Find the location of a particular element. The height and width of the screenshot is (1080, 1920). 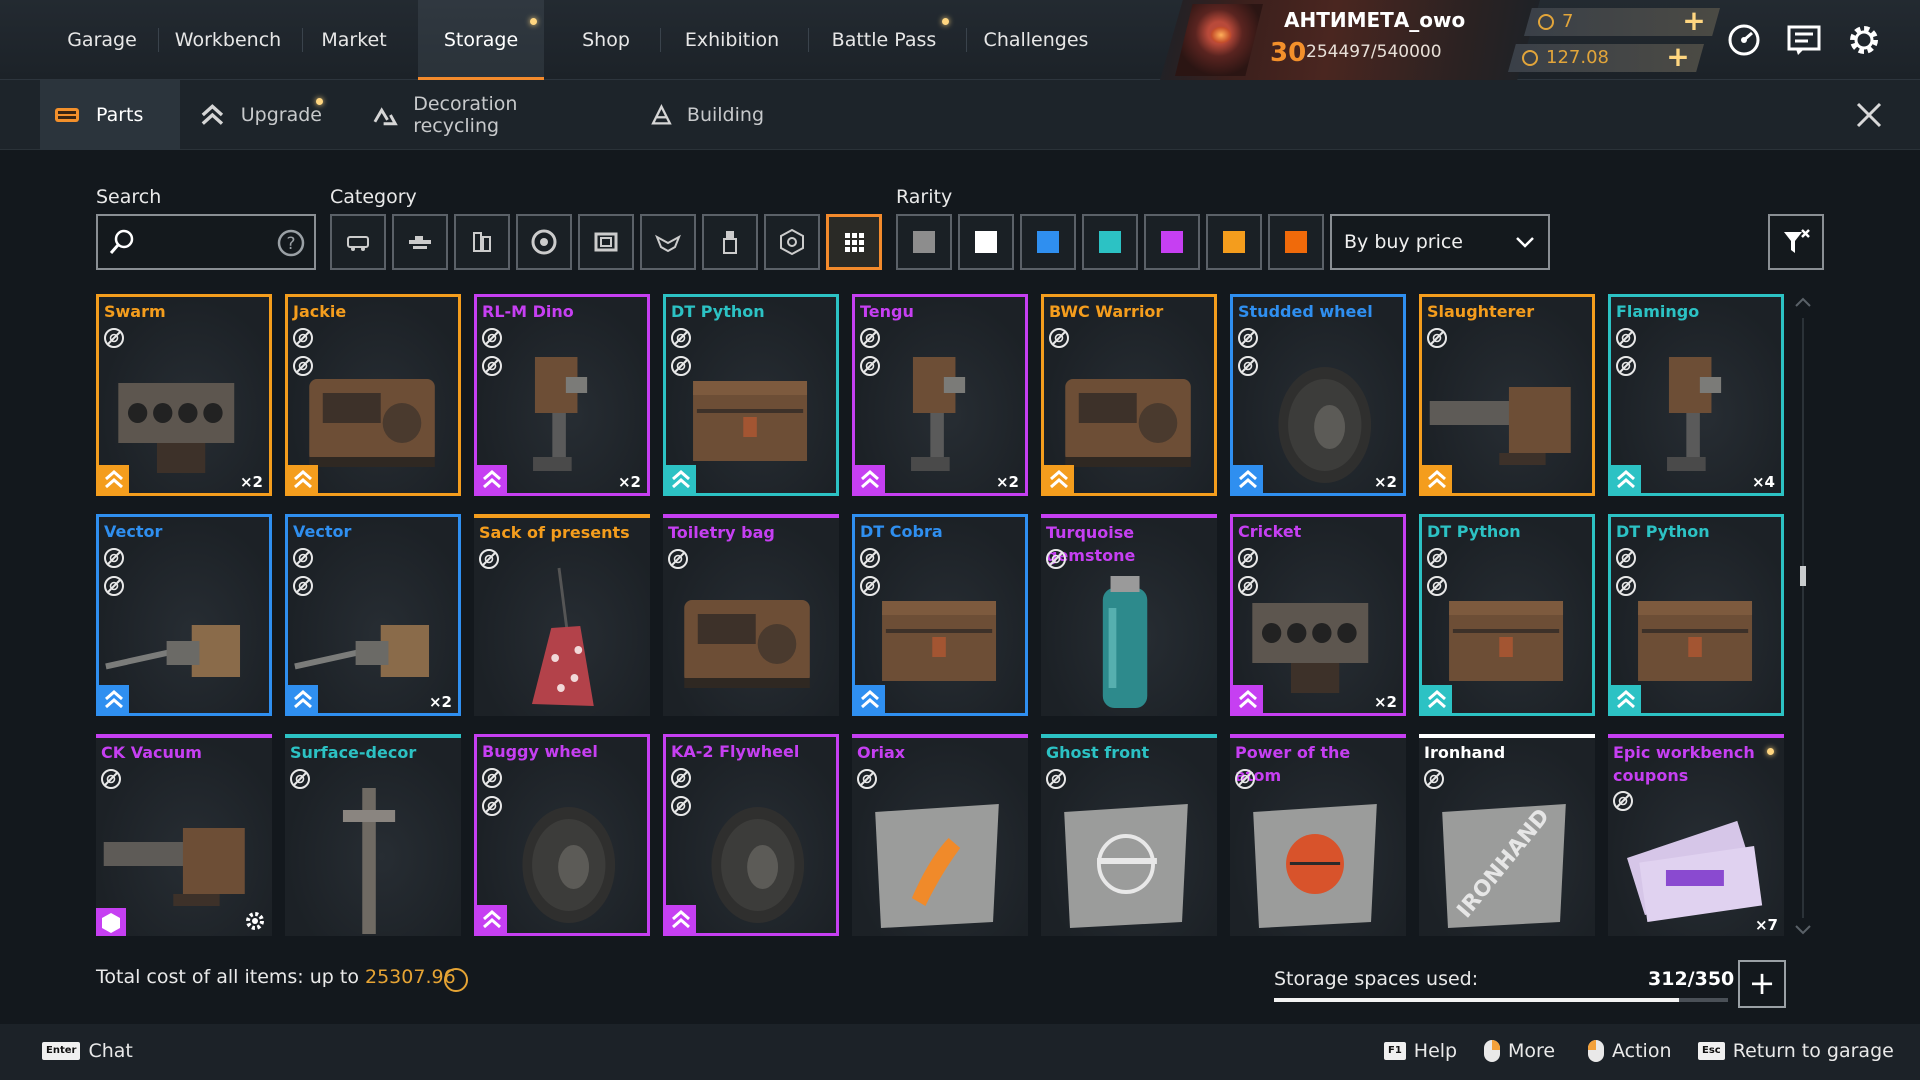

help-label: Help is located at coordinates (1435, 1051).